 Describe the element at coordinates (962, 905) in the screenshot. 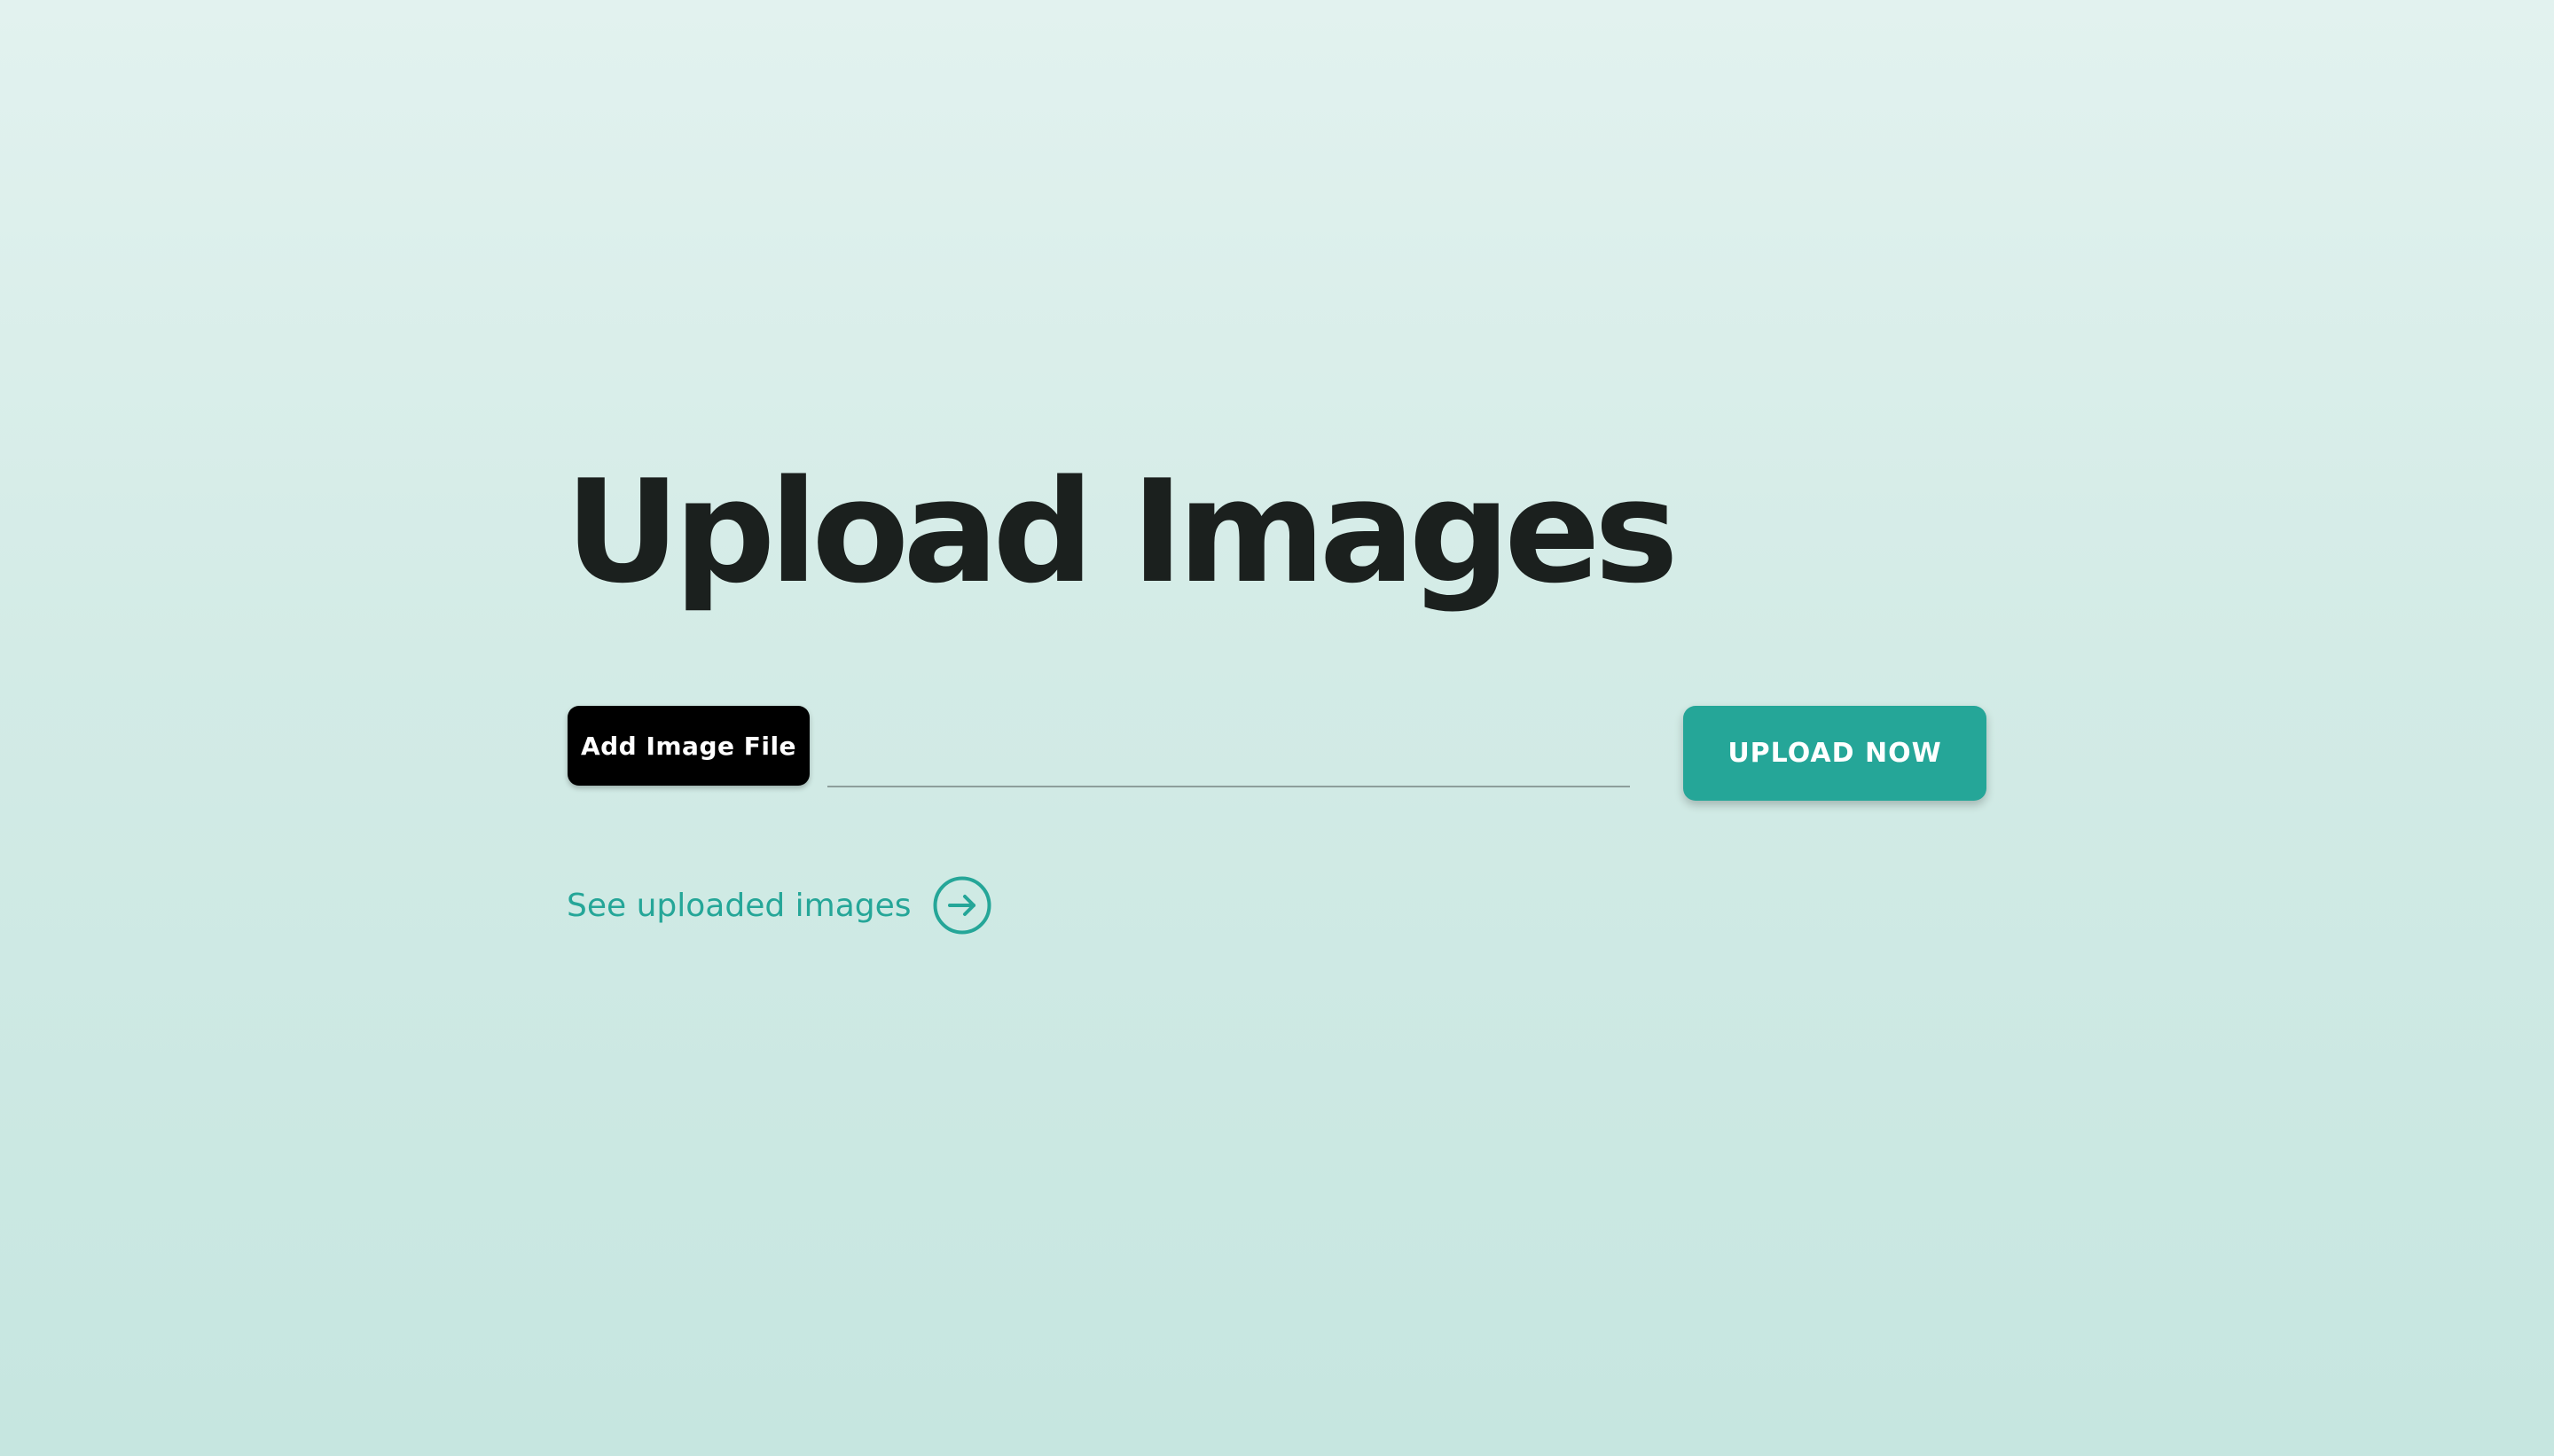

I see `arrow-right-circle-icon` at that location.